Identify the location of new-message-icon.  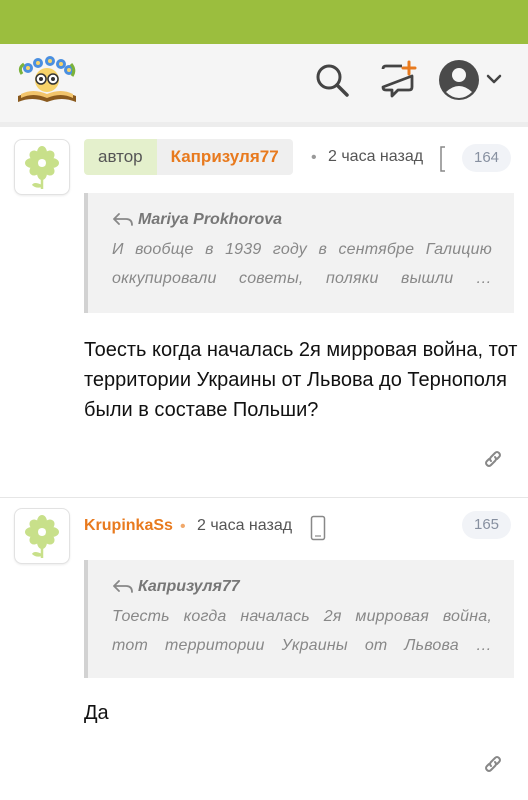
(398, 80).